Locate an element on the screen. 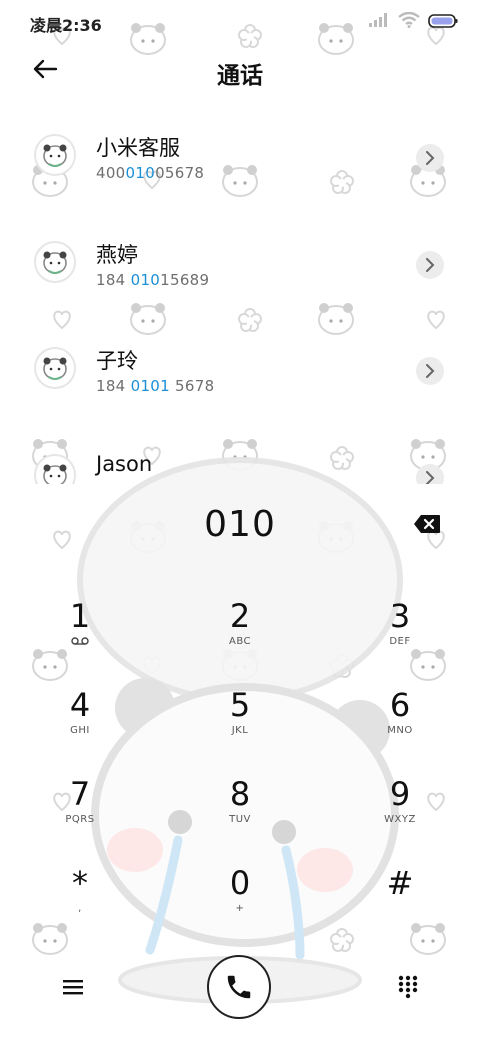  contact-name: Jason is located at coordinates (124, 464).